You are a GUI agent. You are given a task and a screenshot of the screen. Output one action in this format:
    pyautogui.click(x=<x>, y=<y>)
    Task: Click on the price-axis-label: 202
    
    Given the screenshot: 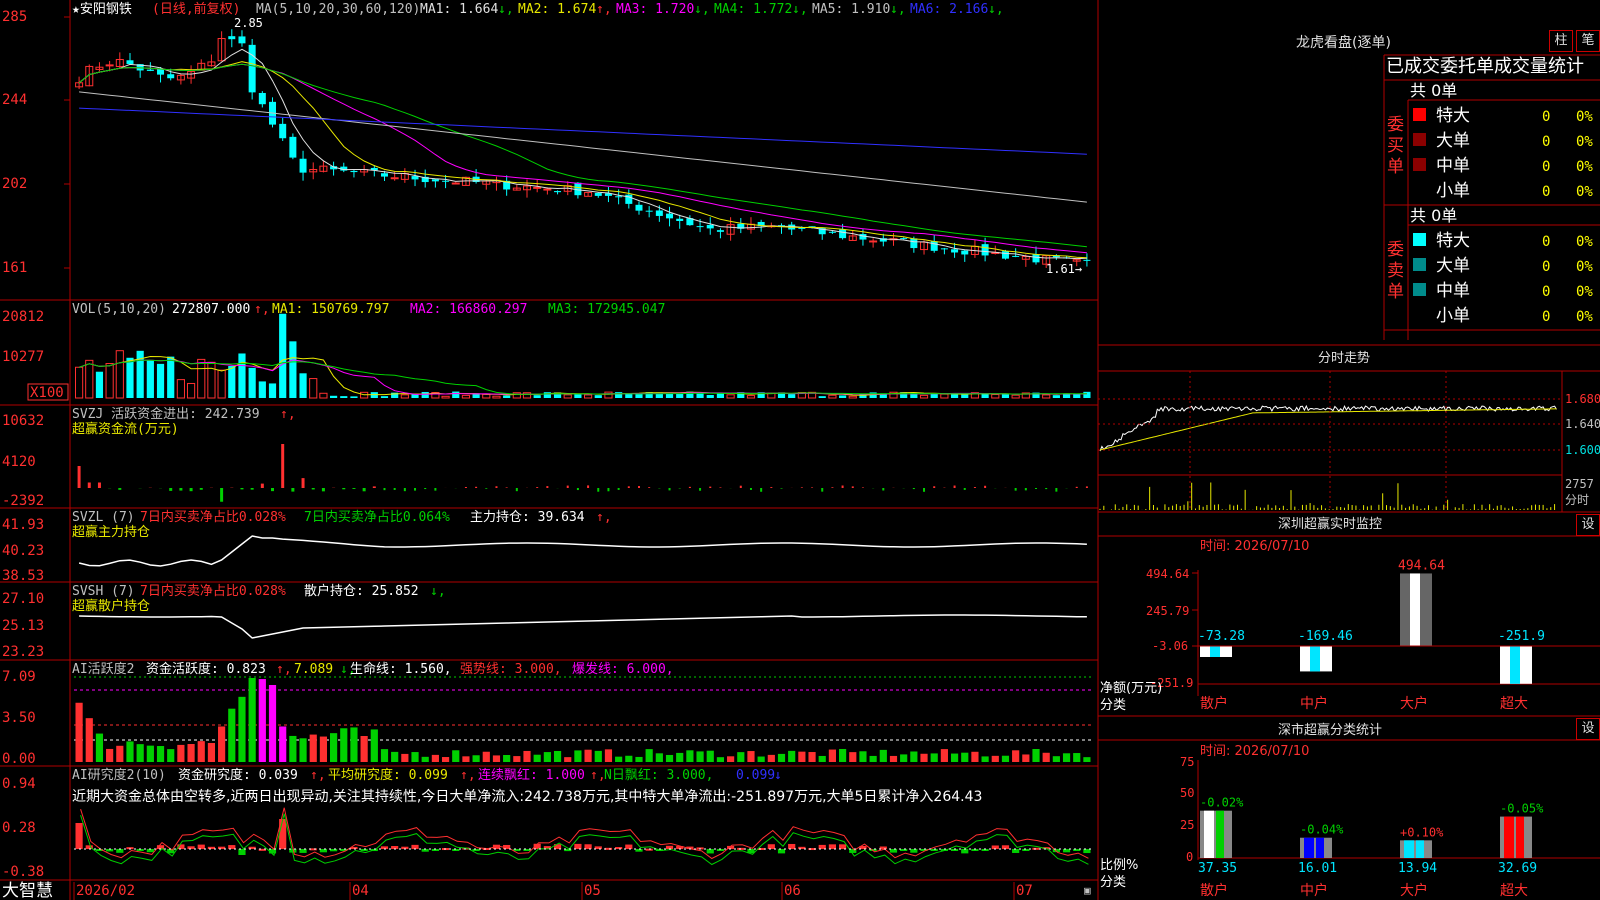 What is the action you would take?
    pyautogui.click(x=14, y=184)
    